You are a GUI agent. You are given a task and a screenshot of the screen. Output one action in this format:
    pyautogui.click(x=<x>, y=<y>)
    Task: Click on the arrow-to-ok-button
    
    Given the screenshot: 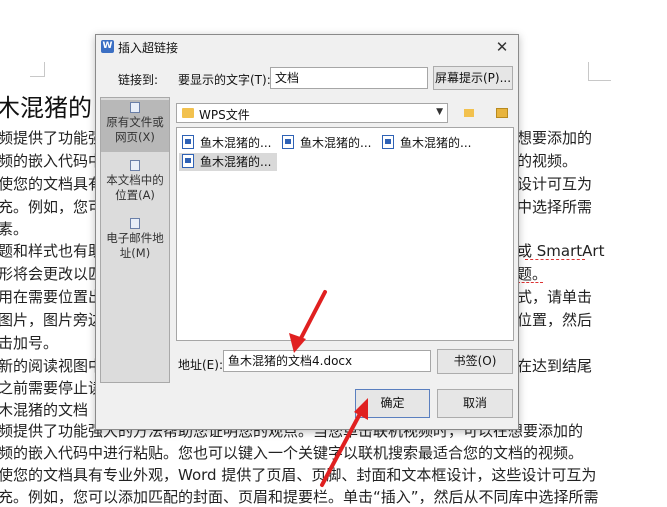 What is the action you would take?
    pyautogui.click(x=344, y=442)
    